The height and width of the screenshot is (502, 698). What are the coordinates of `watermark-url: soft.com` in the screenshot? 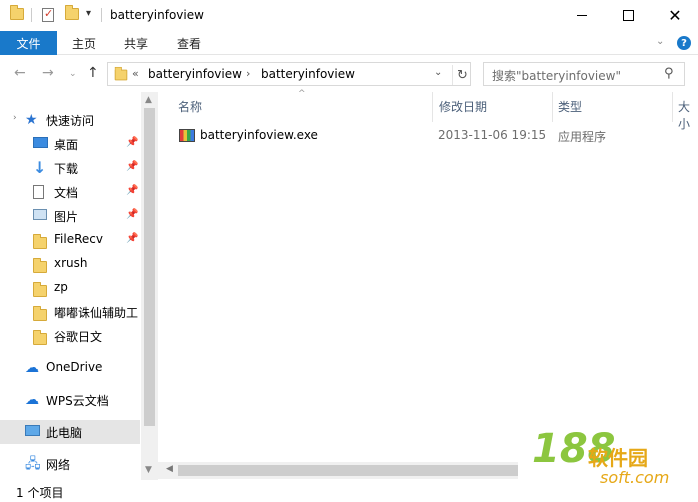 It's located at (635, 477).